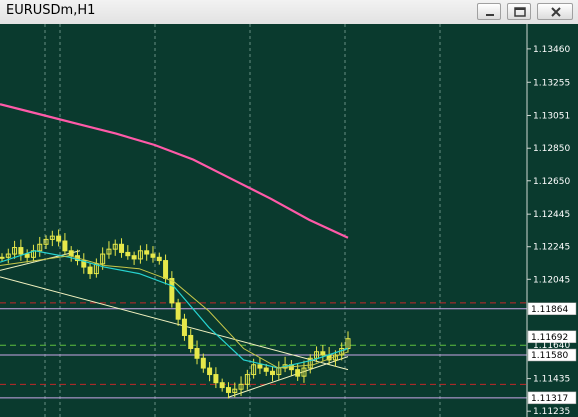  I want to click on window-title: EURUSDm,H1, so click(51, 10).